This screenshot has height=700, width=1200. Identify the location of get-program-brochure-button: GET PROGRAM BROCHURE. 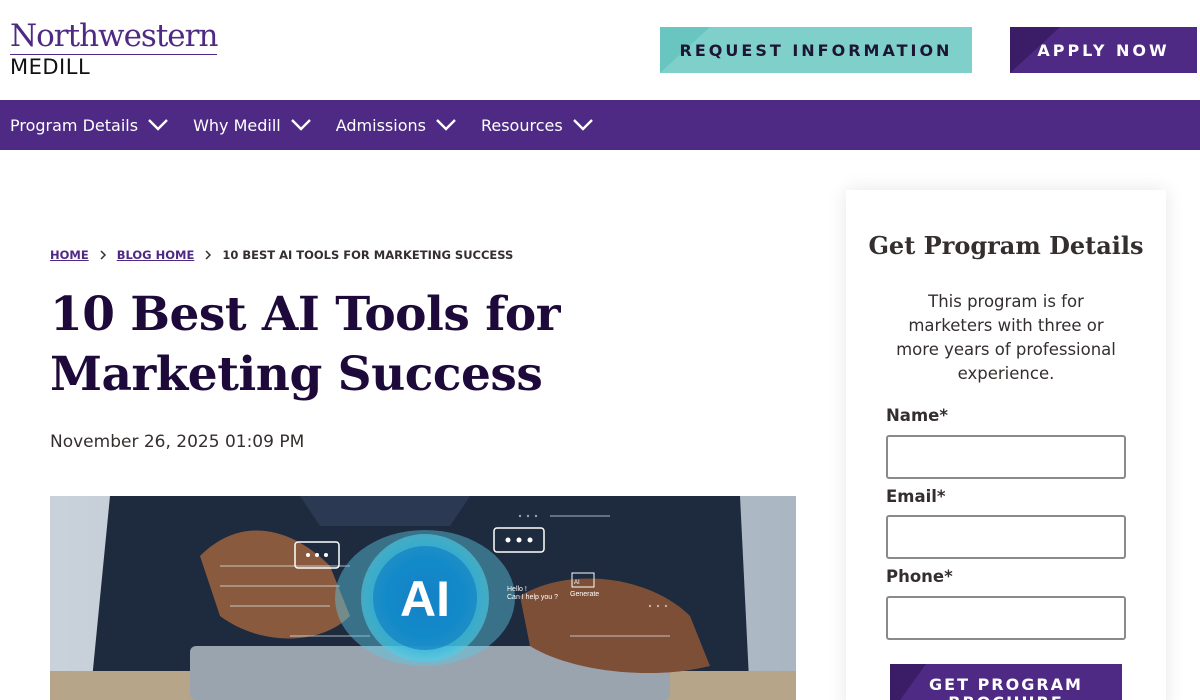
(1006, 682).